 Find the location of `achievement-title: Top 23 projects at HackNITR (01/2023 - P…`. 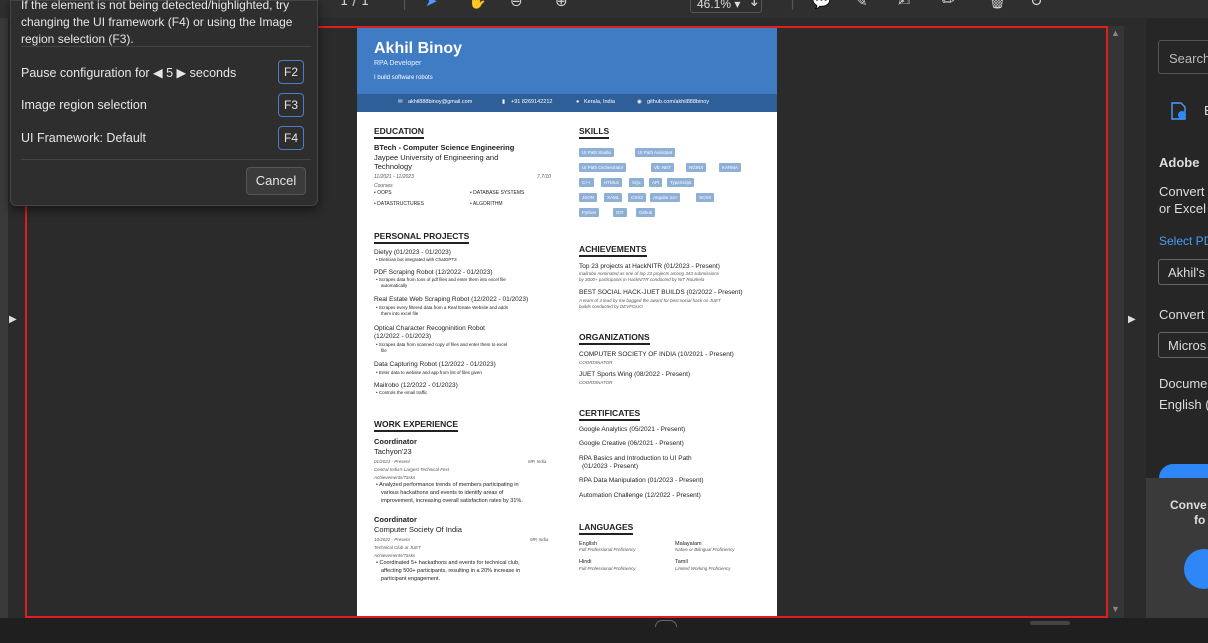

achievement-title: Top 23 projects at HackNITR (01/2023 - P… is located at coordinates (649, 266).